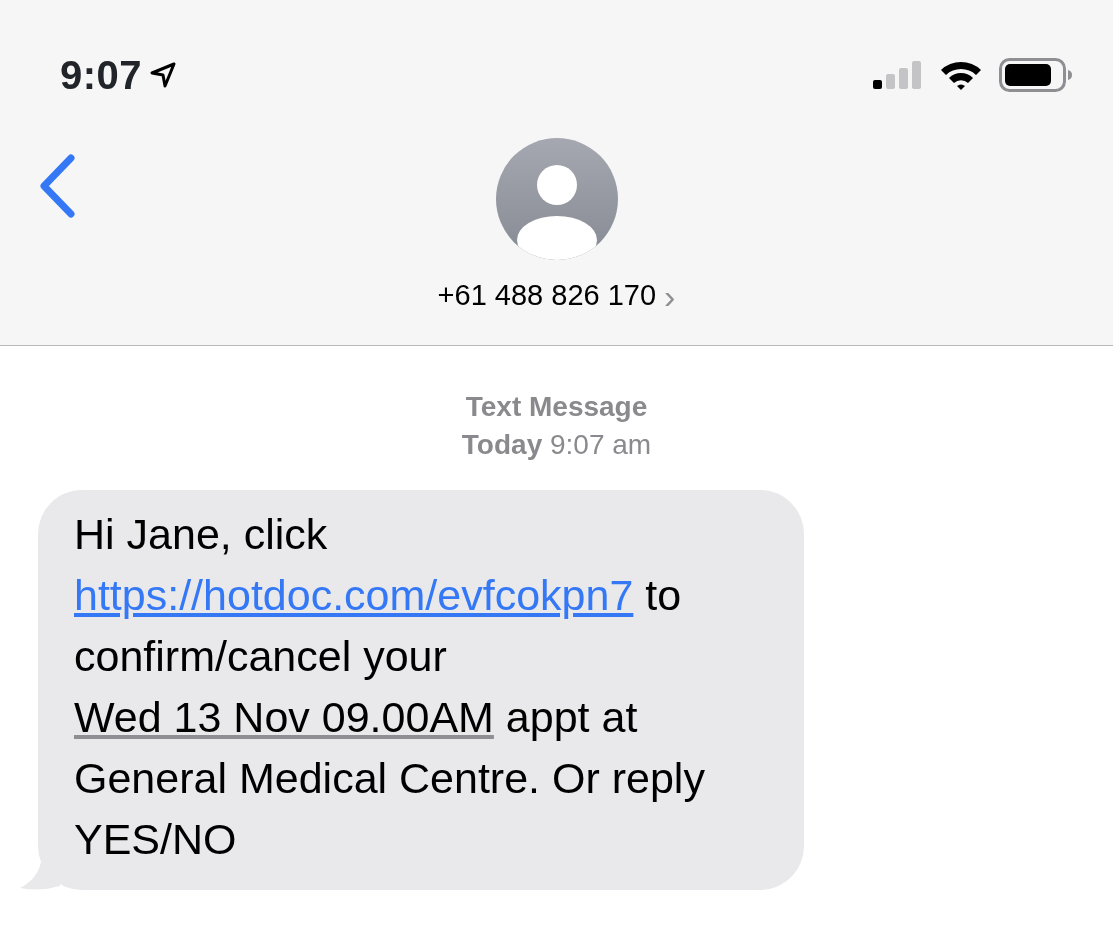 Image resolution: width=1113 pixels, height=938 pixels. I want to click on date-link: Wed 13 Nov 09.00AM, so click(284, 717).